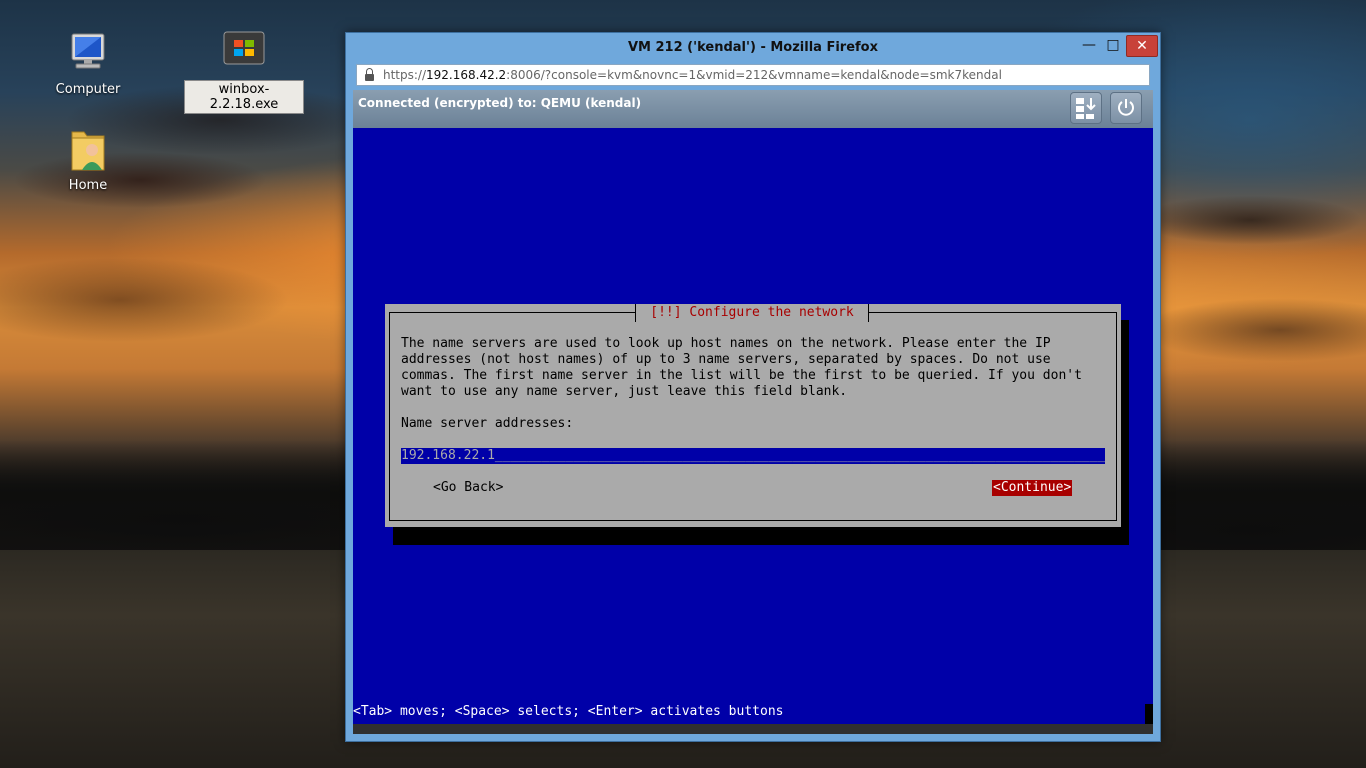 Image resolution: width=1366 pixels, height=768 pixels. I want to click on desktop-icon-label: winbox-2.2.18.exe, so click(244, 97).